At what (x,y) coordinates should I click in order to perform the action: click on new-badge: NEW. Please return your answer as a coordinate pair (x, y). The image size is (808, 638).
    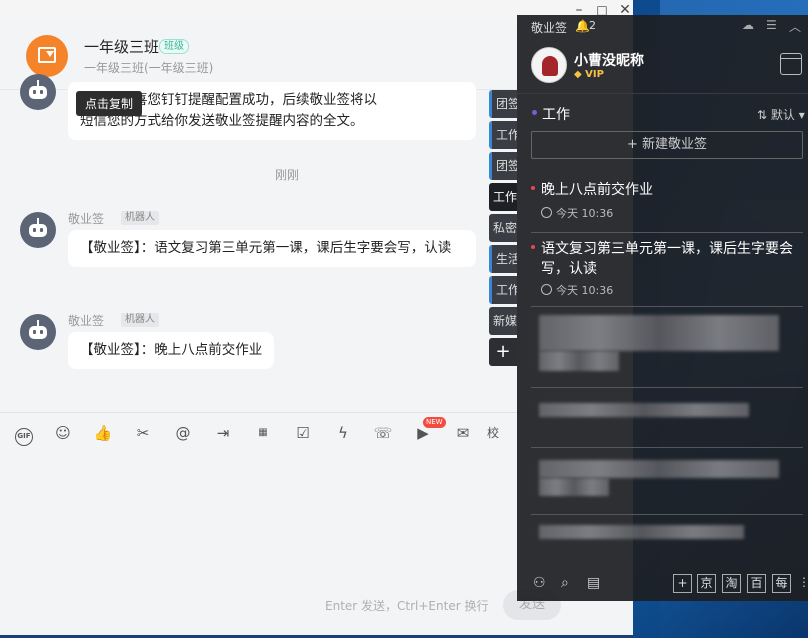
    Looking at the image, I should click on (434, 422).